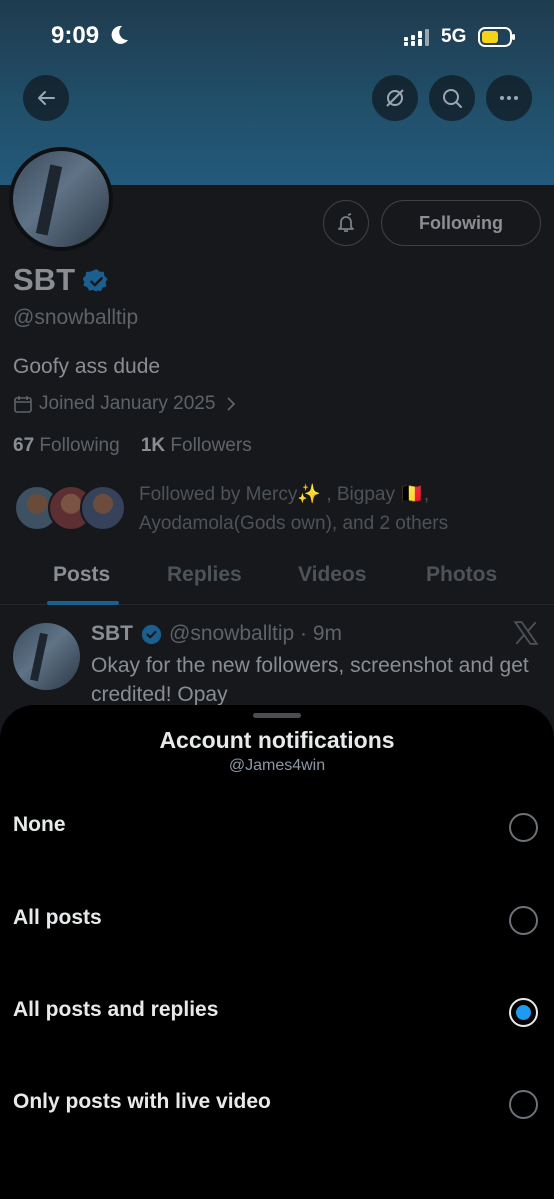 This screenshot has height=1199, width=554. Describe the element at coordinates (277, 920) in the screenshot. I see `option-all-posts: All posts` at that location.